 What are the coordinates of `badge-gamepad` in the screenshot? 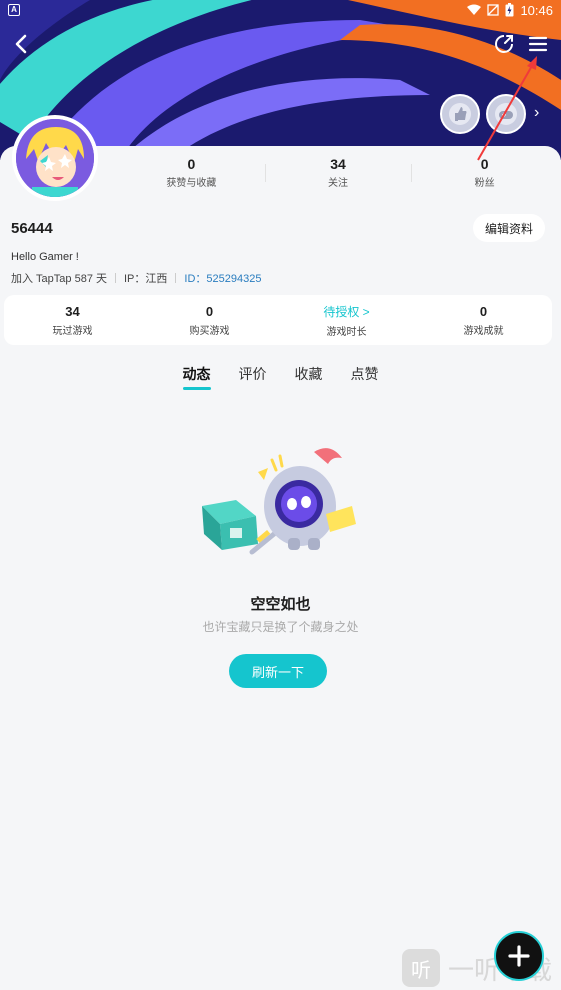 It's located at (506, 114).